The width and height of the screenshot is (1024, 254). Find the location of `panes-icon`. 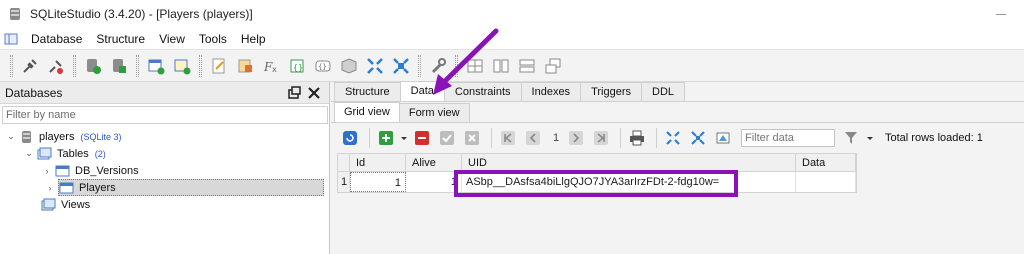

panes-icon is located at coordinates (501, 66).